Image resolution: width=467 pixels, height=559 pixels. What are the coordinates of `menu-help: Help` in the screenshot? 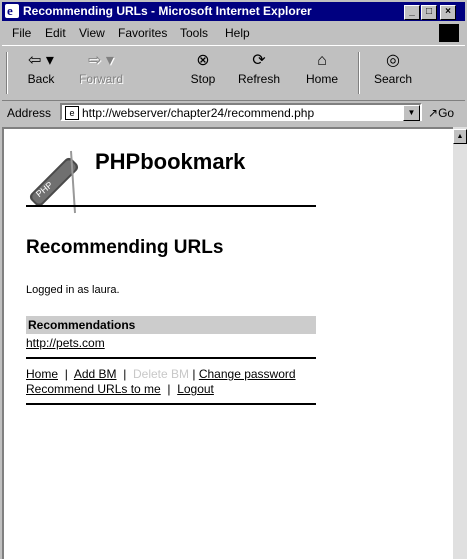 It's located at (237, 33).